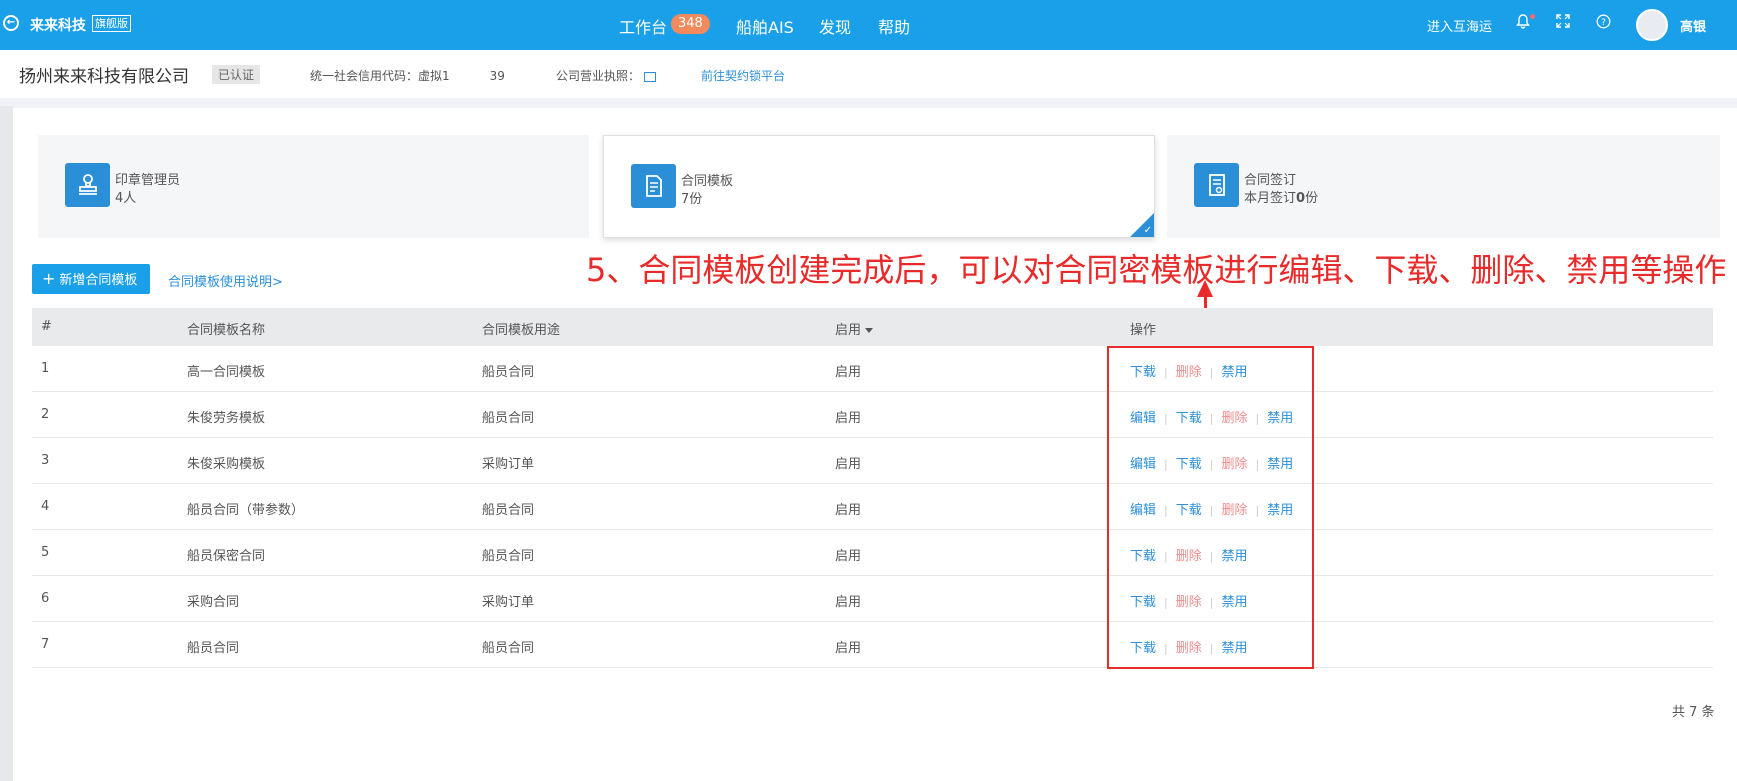 This screenshot has height=781, width=1737. Describe the element at coordinates (45, 368) in the screenshot. I see `row-index: 1` at that location.